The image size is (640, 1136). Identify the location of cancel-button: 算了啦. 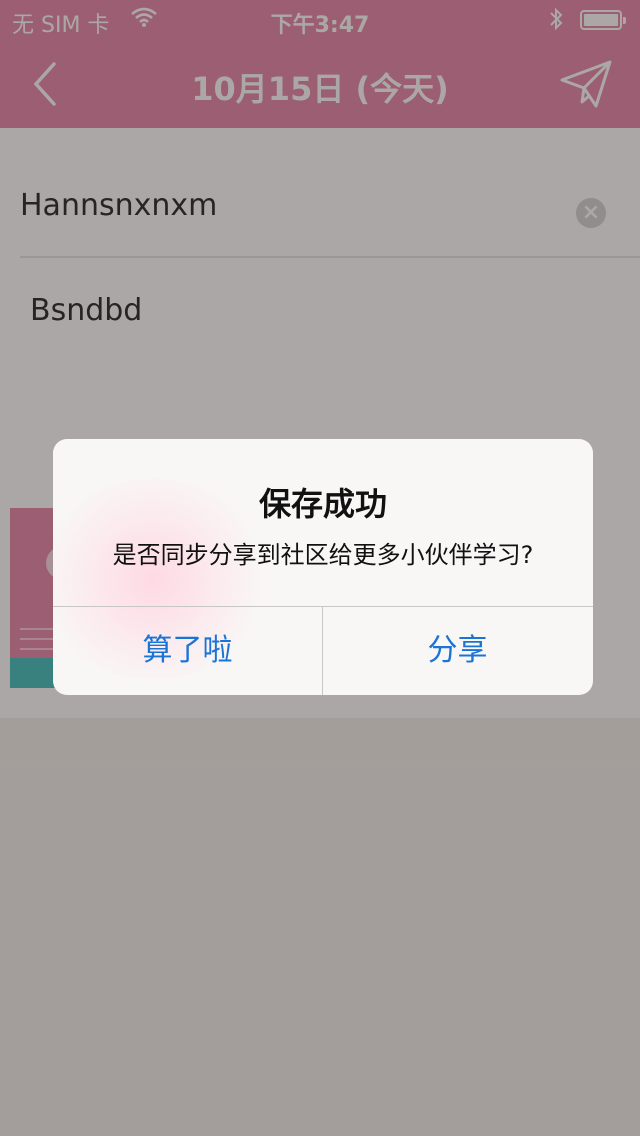
(187, 651).